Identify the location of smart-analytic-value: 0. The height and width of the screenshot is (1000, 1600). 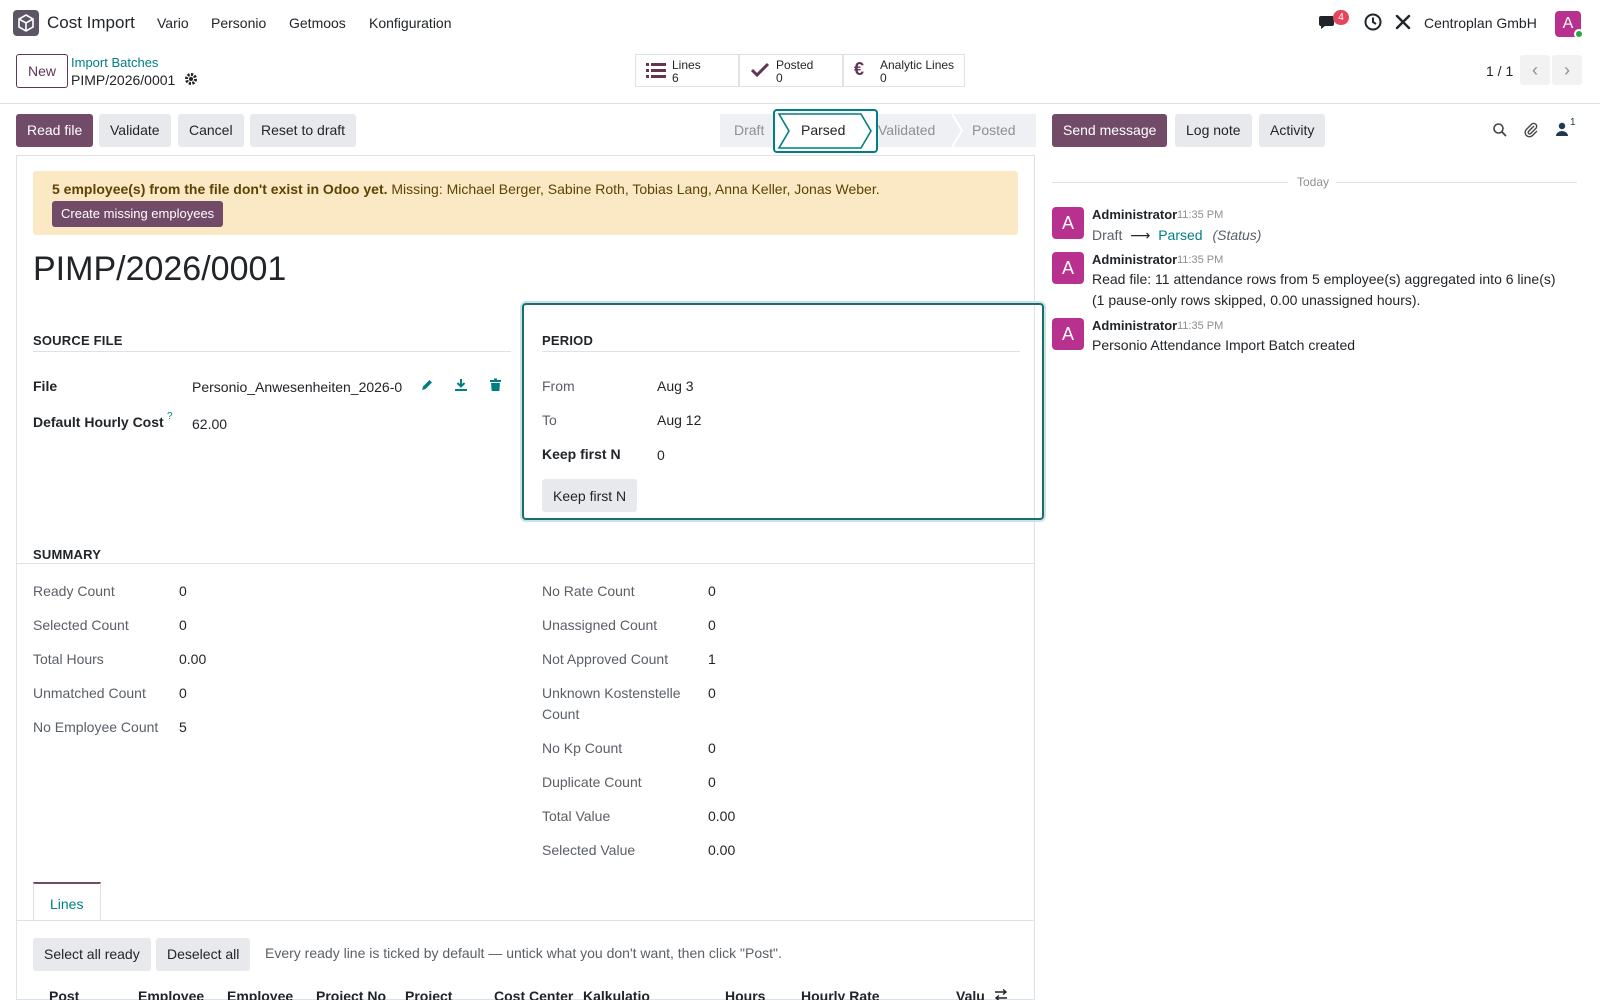
(883, 78).